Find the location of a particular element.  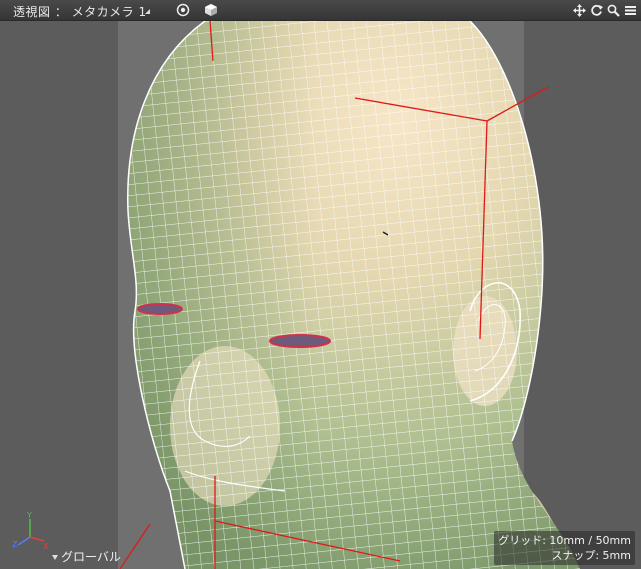

zoom-icon is located at coordinates (613, 10).